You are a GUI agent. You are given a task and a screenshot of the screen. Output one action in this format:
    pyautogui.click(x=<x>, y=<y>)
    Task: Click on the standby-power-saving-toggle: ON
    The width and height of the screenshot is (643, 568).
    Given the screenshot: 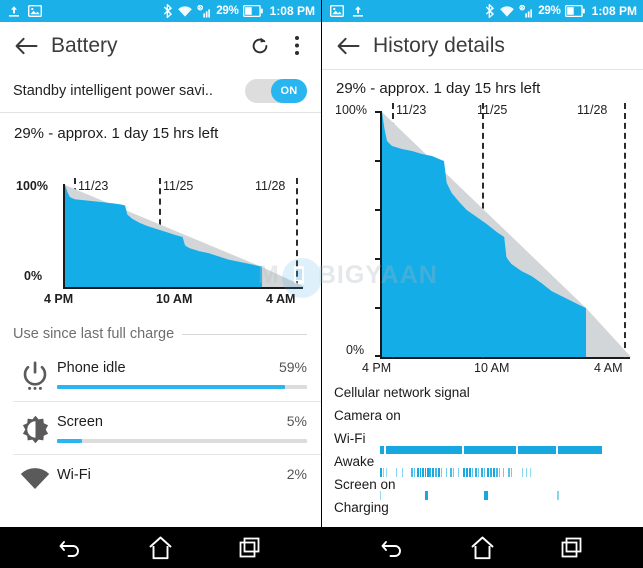 What is the action you would take?
    pyautogui.click(x=276, y=90)
    